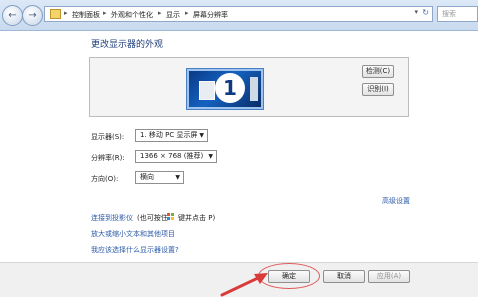  What do you see at coordinates (230, 88) in the screenshot?
I see `monitor-number: 1` at bounding box center [230, 88].